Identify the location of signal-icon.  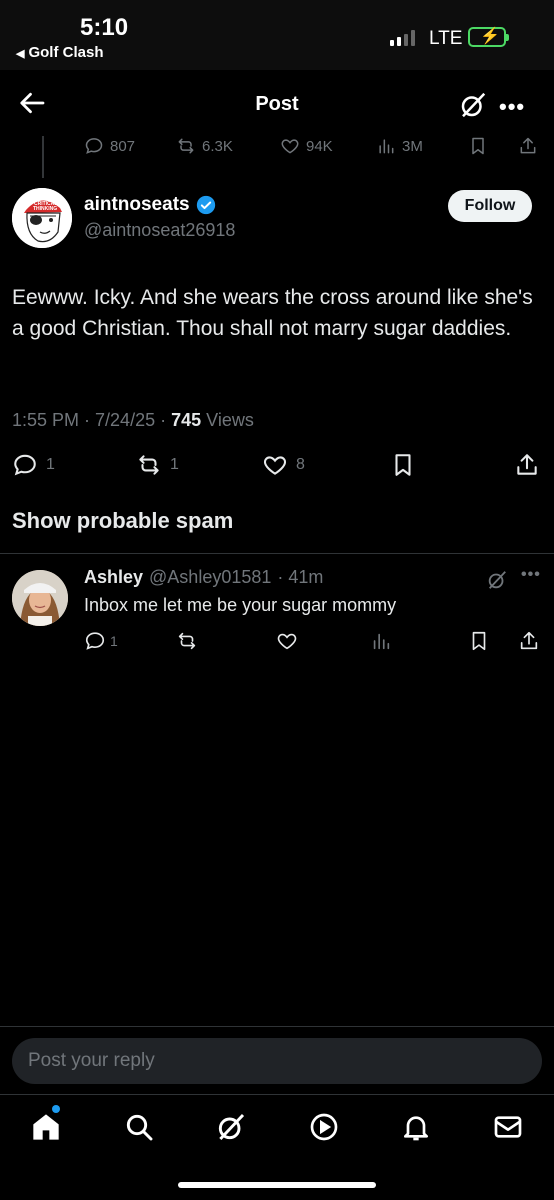
(402, 38).